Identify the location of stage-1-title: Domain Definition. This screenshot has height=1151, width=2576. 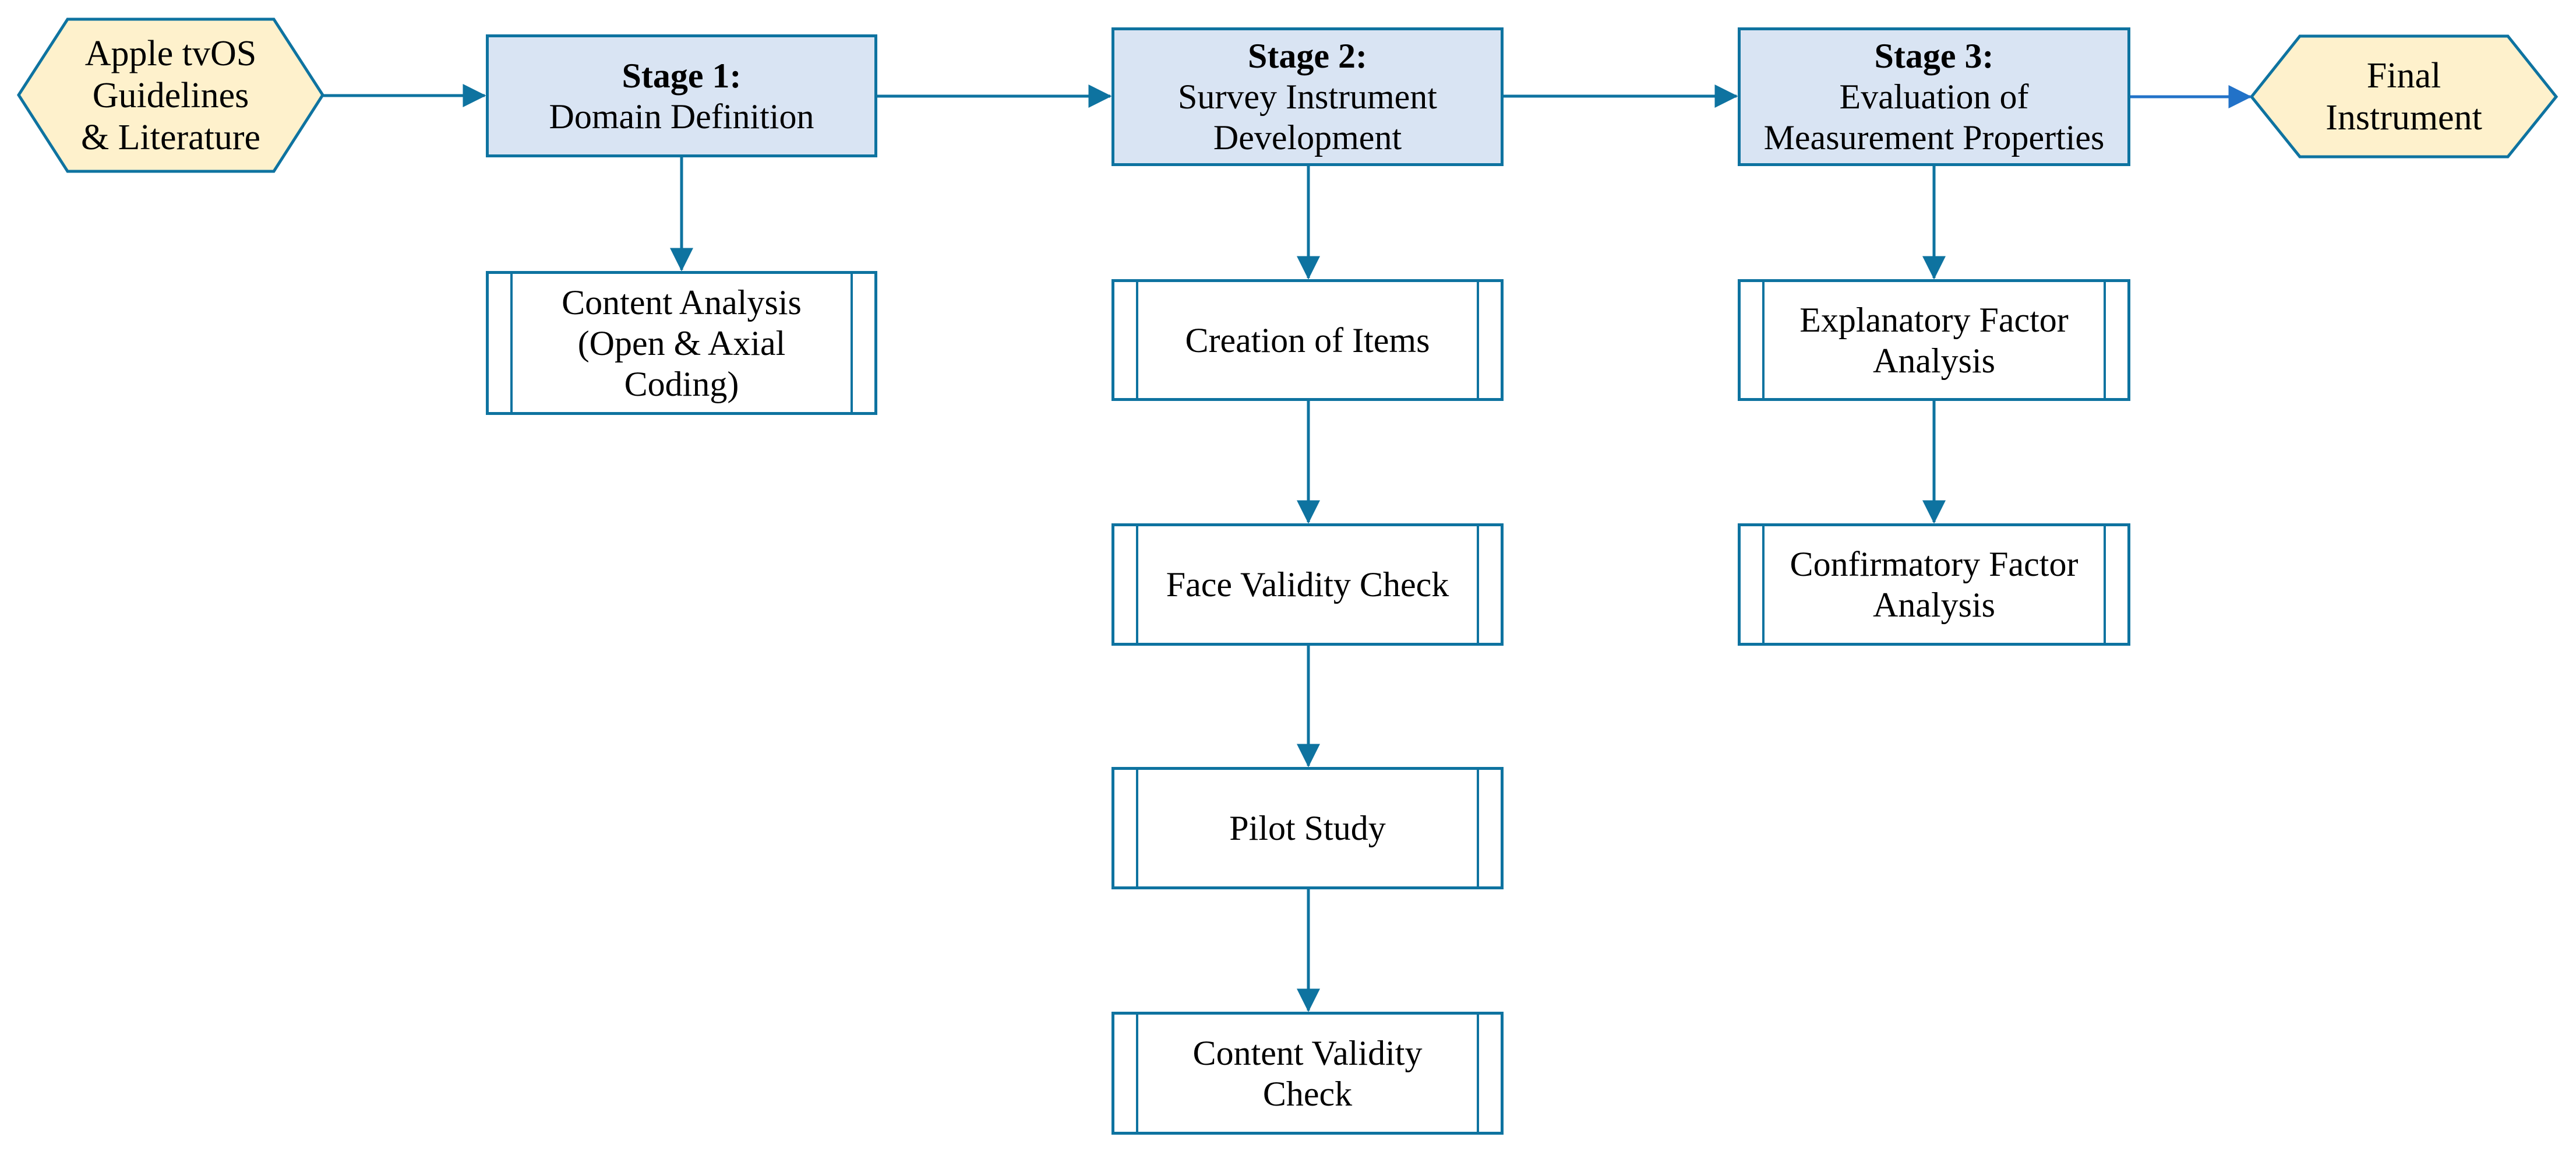
(681, 116).